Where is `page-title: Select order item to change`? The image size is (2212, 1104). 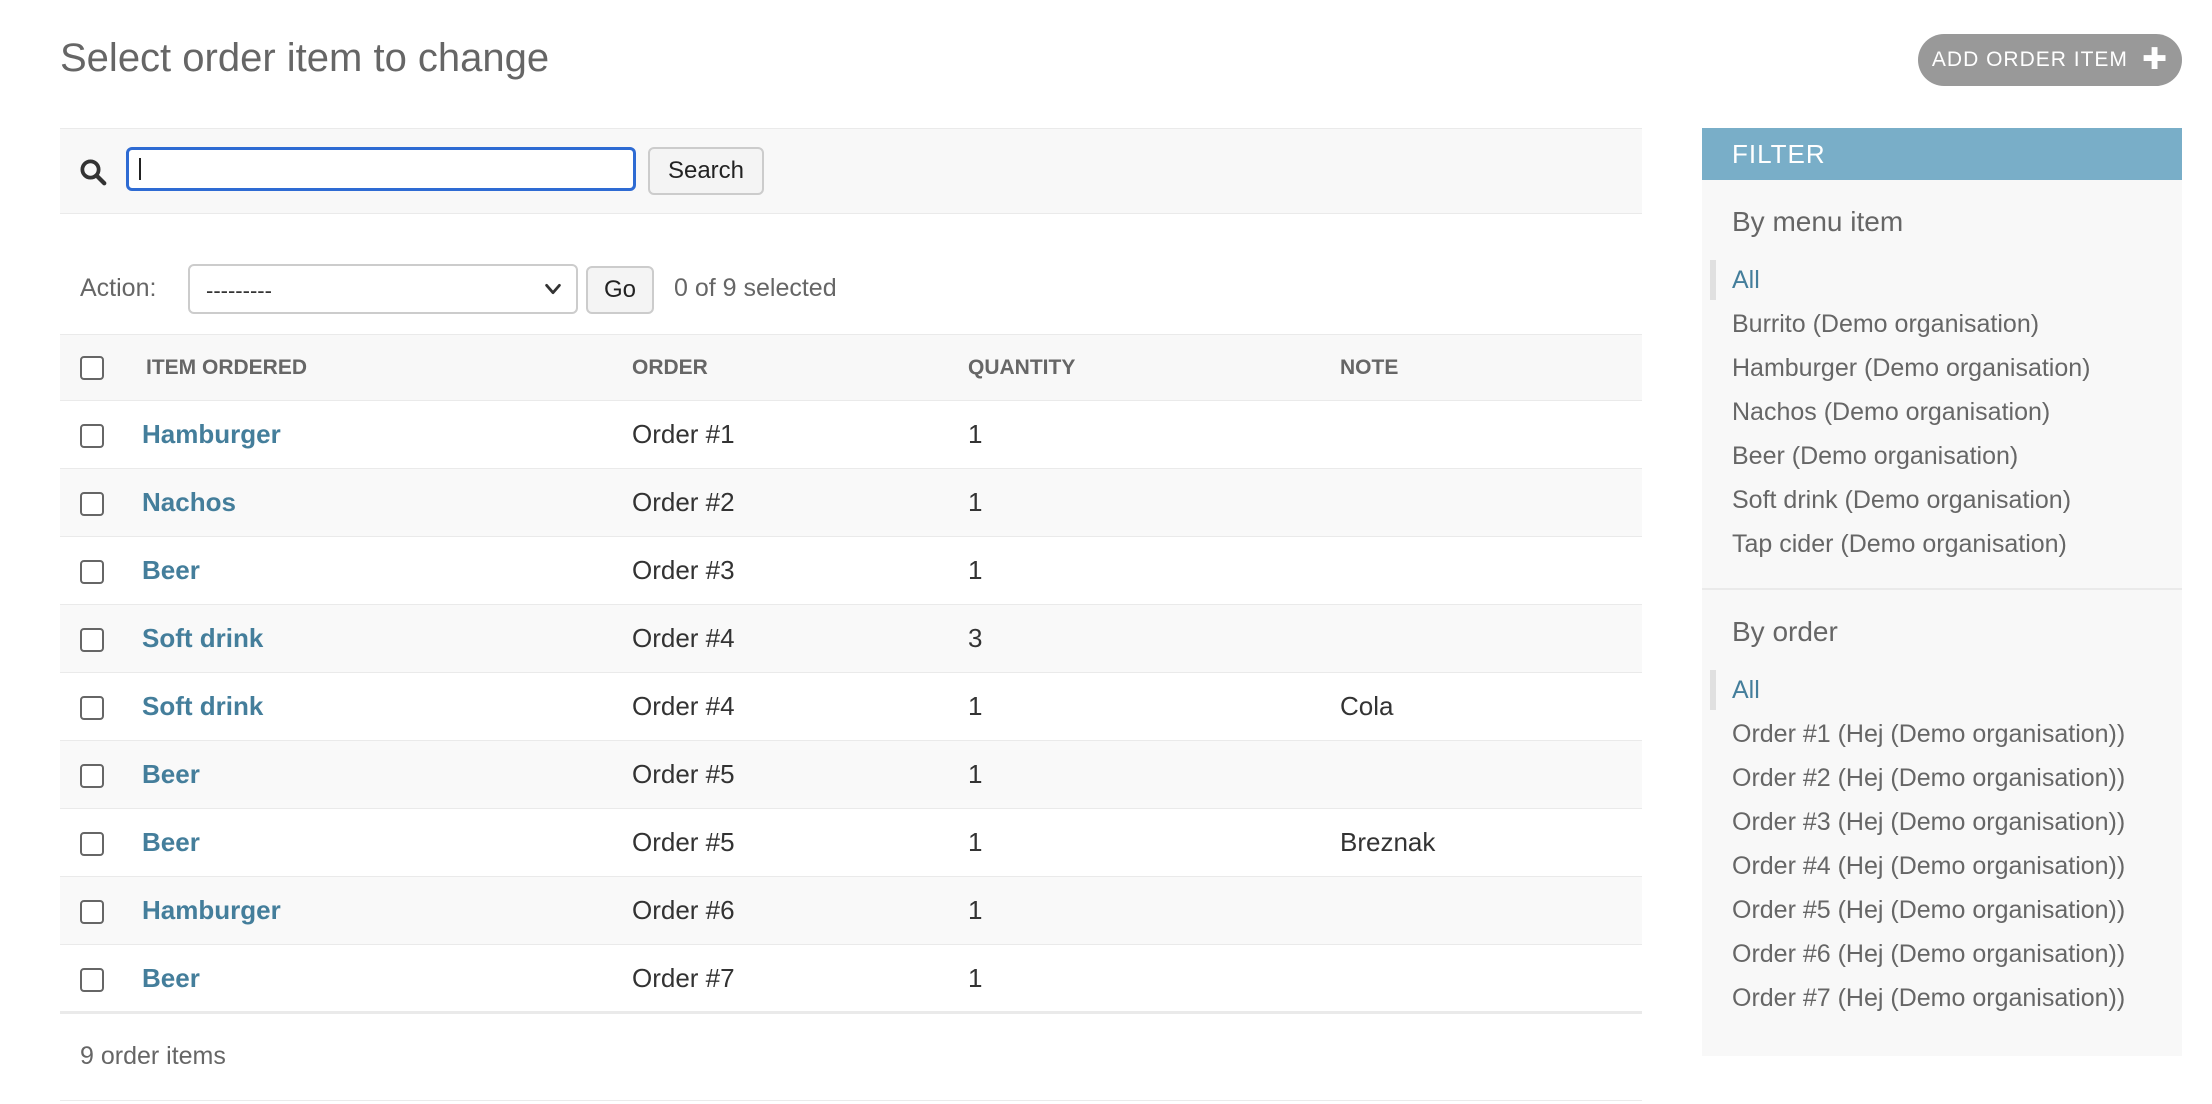 page-title: Select order item to change is located at coordinates (305, 58).